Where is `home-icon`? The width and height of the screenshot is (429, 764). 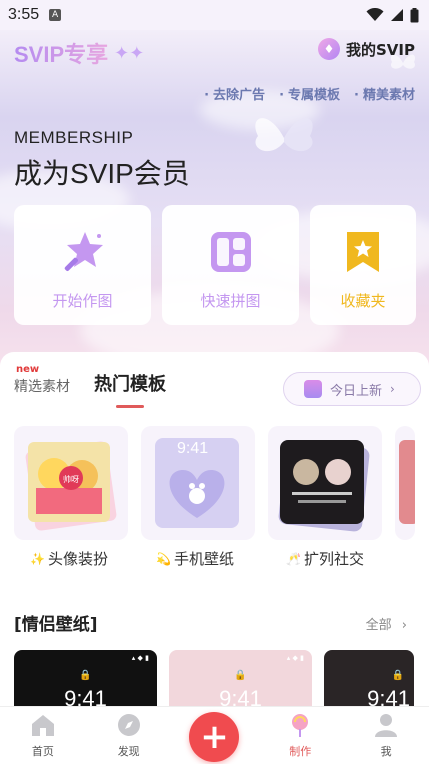 home-icon is located at coordinates (42, 725).